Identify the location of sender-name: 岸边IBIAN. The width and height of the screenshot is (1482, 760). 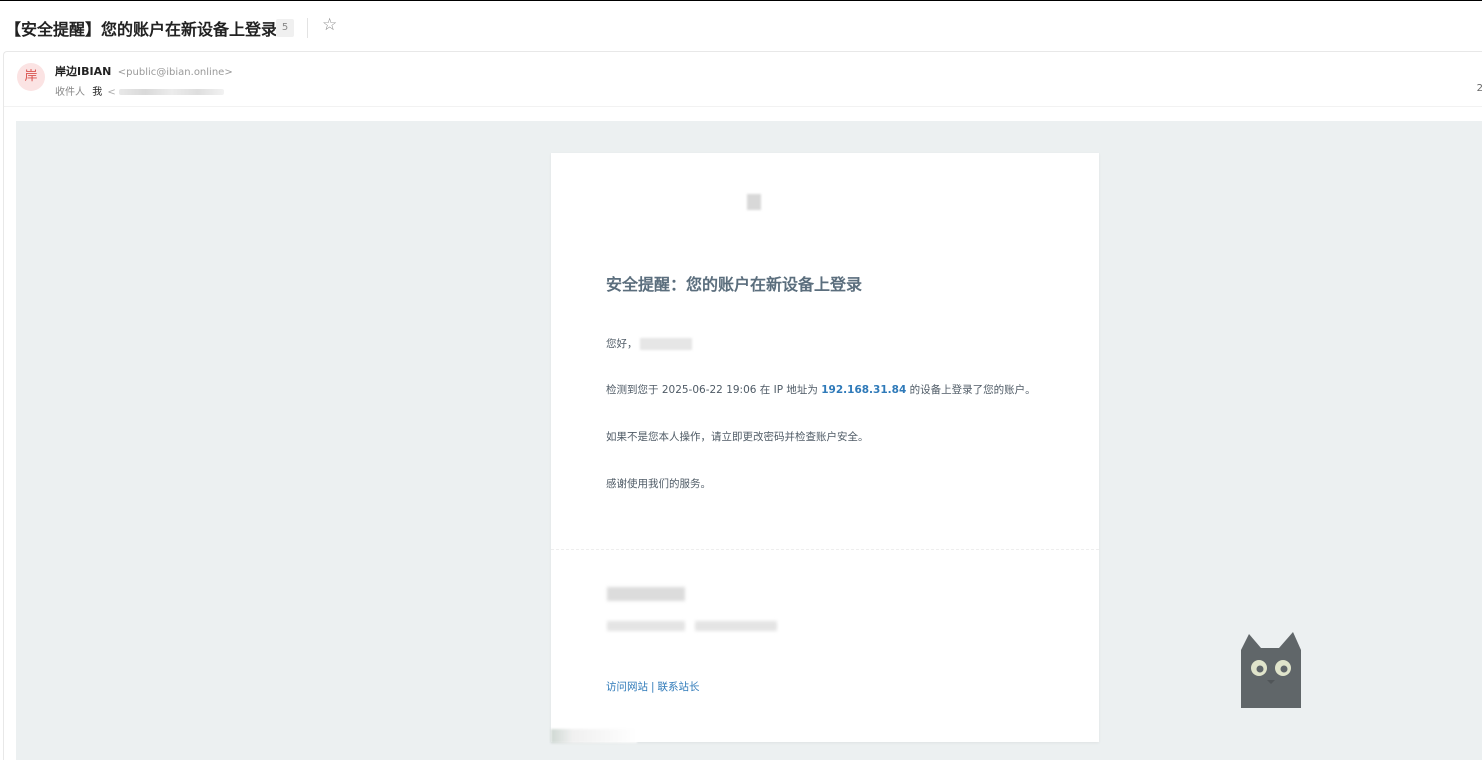
(83, 71).